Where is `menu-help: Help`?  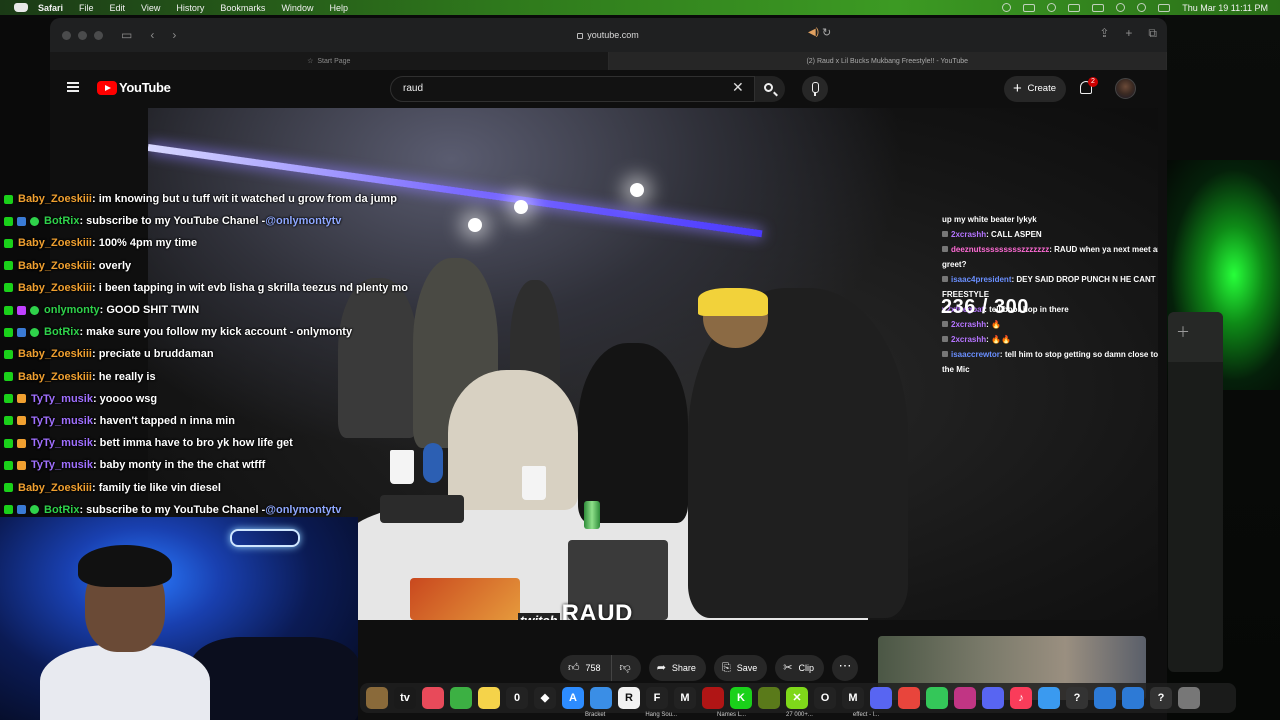
menu-help: Help is located at coordinates (338, 8).